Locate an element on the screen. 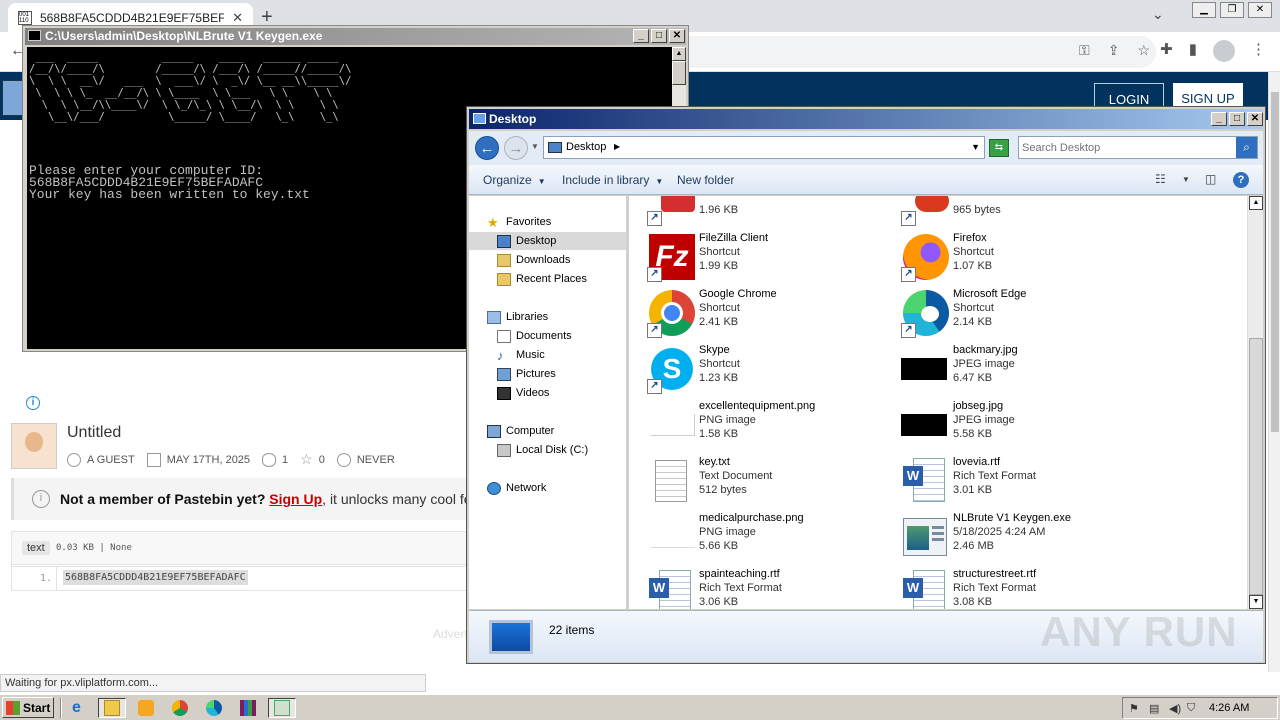  taskbar-edge is located at coordinates (214, 708).